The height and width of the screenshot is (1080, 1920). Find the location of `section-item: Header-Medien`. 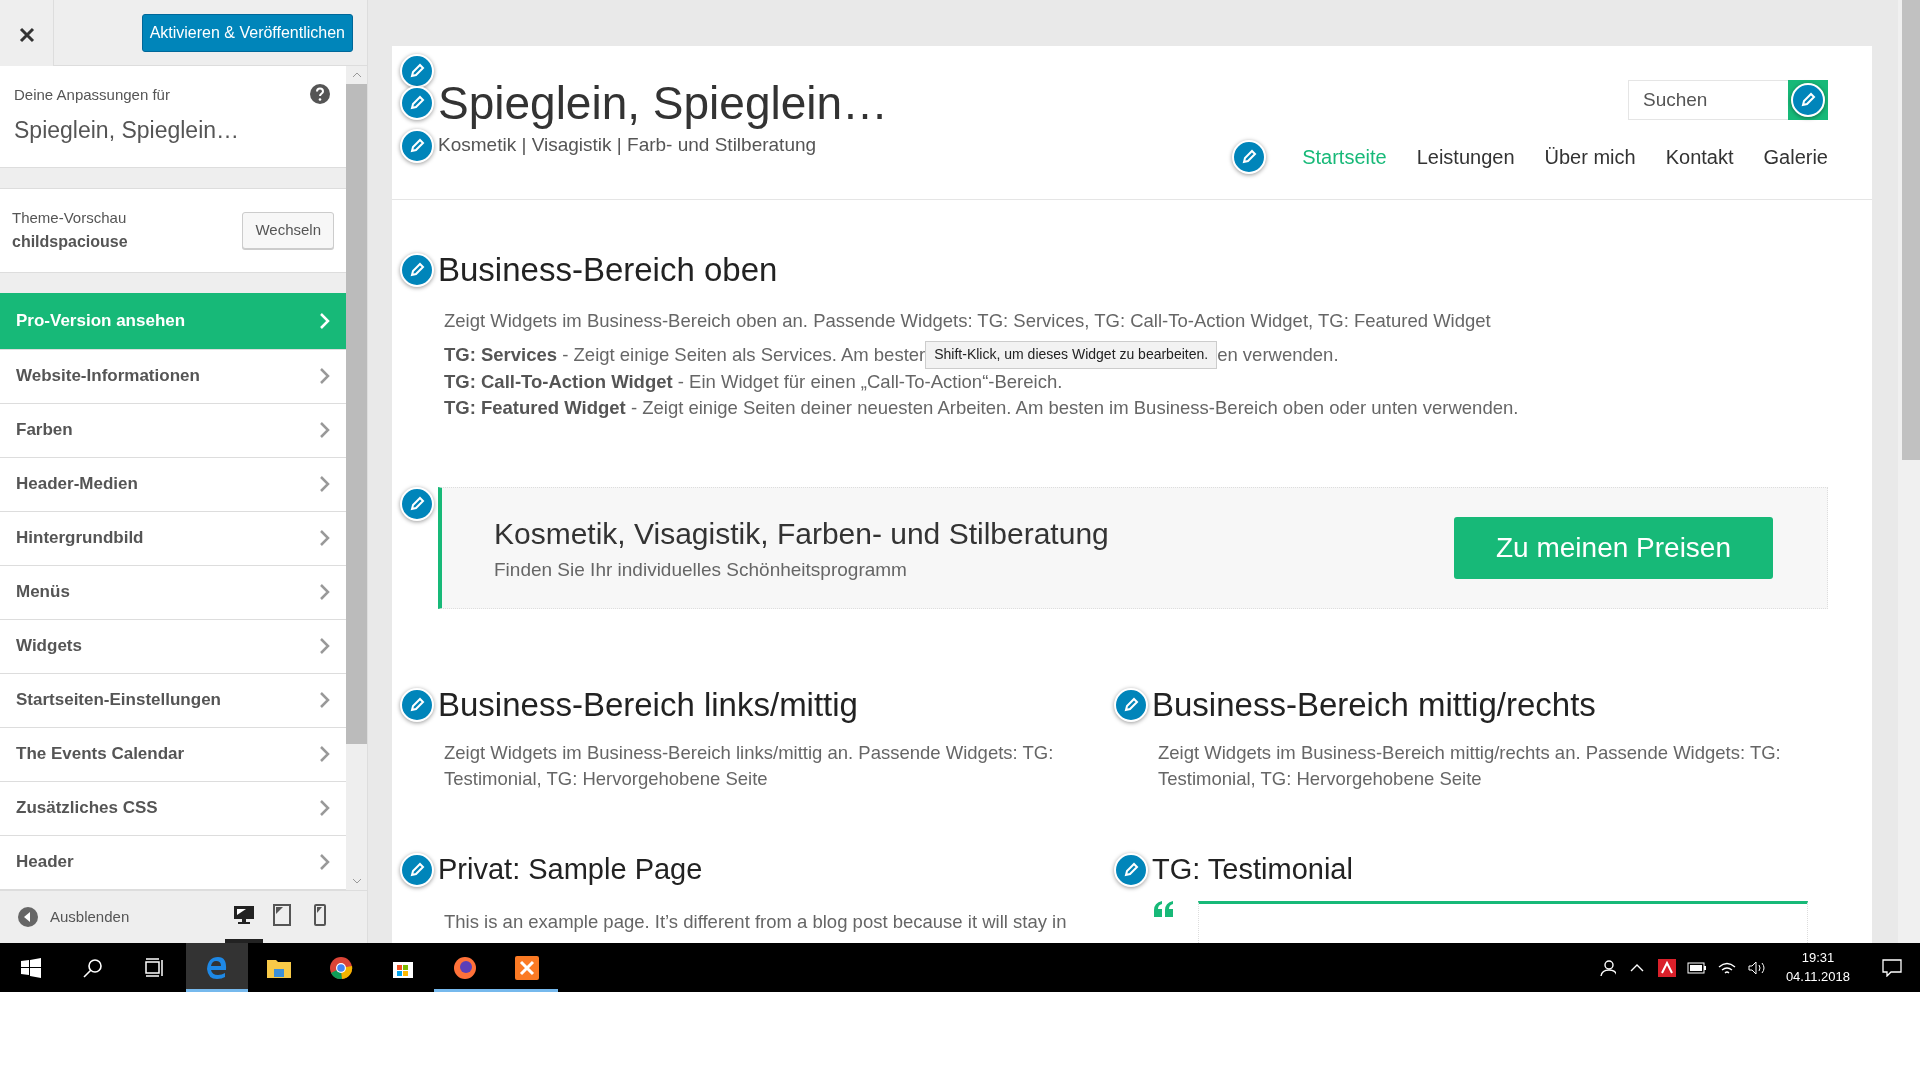

section-item: Header-Medien is located at coordinates (173, 484).